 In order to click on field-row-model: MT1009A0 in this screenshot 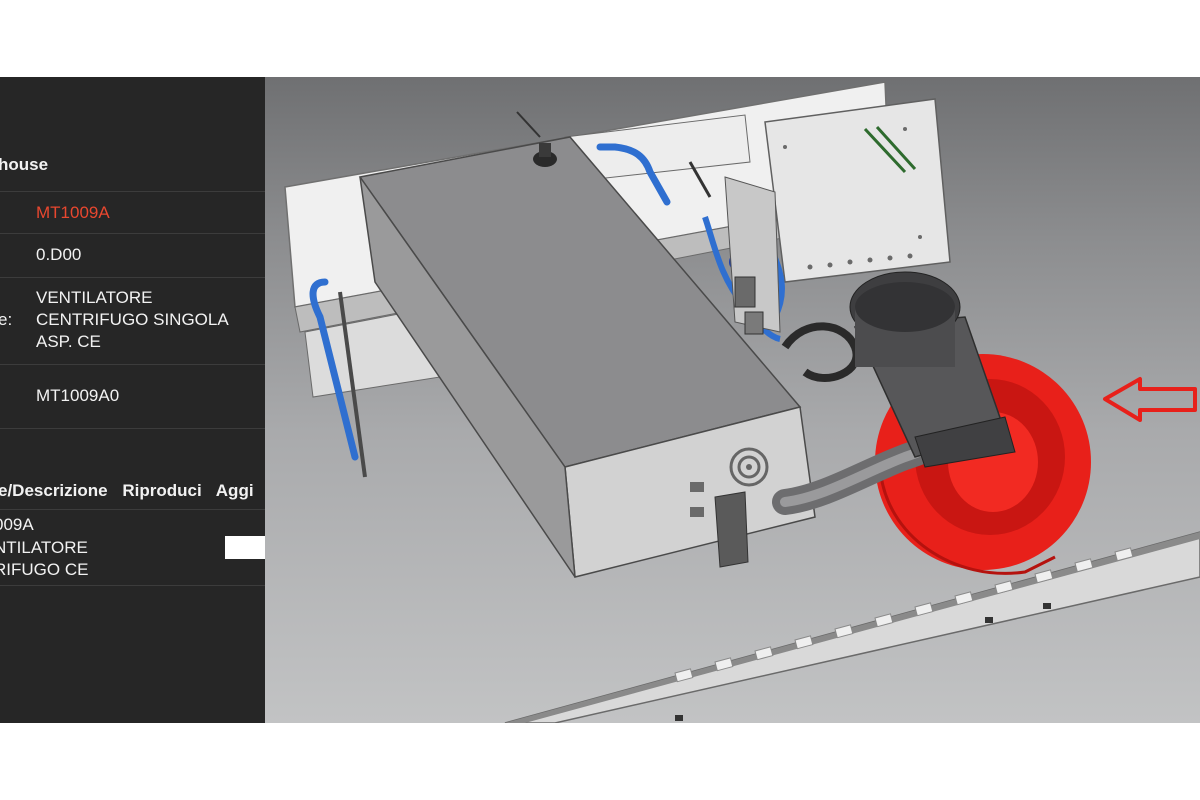, I will do `click(132, 396)`.